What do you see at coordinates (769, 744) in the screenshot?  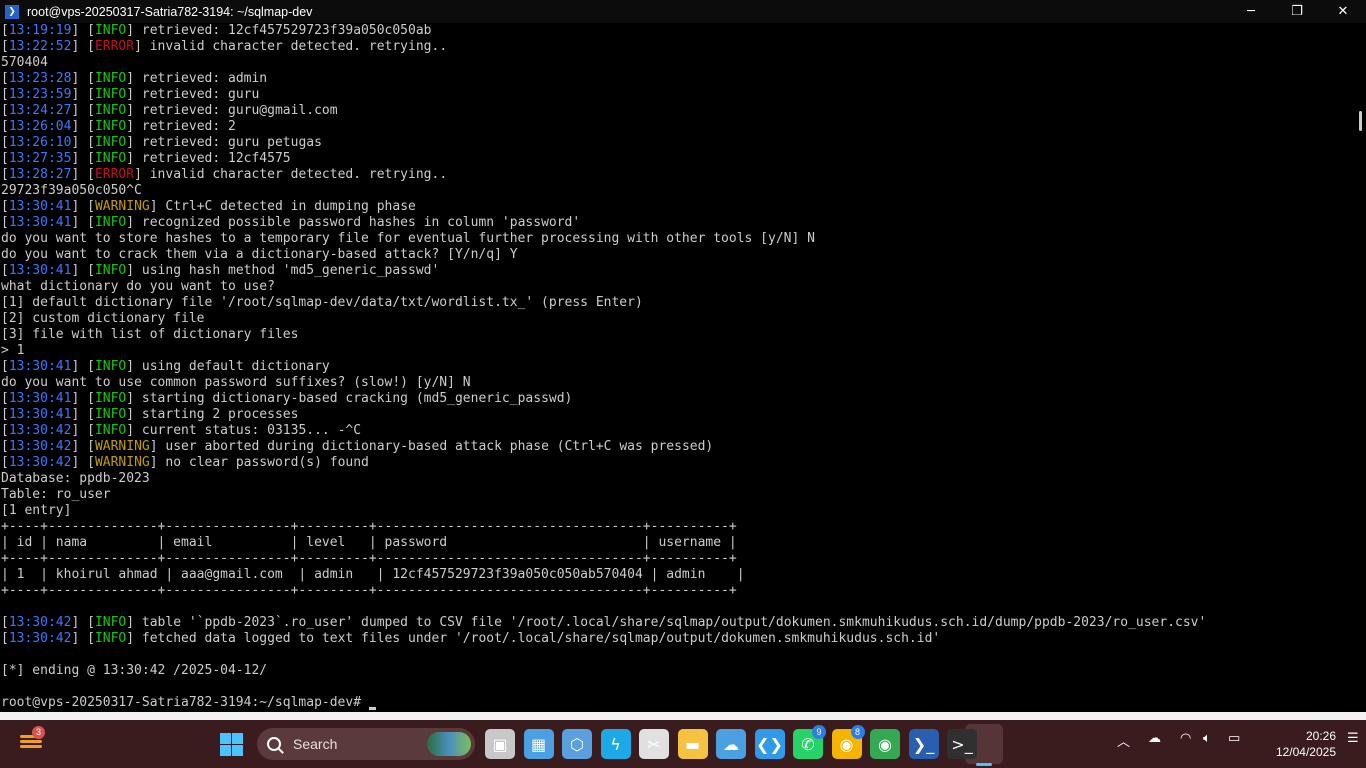 I see `vscode-icon: ❮❯` at bounding box center [769, 744].